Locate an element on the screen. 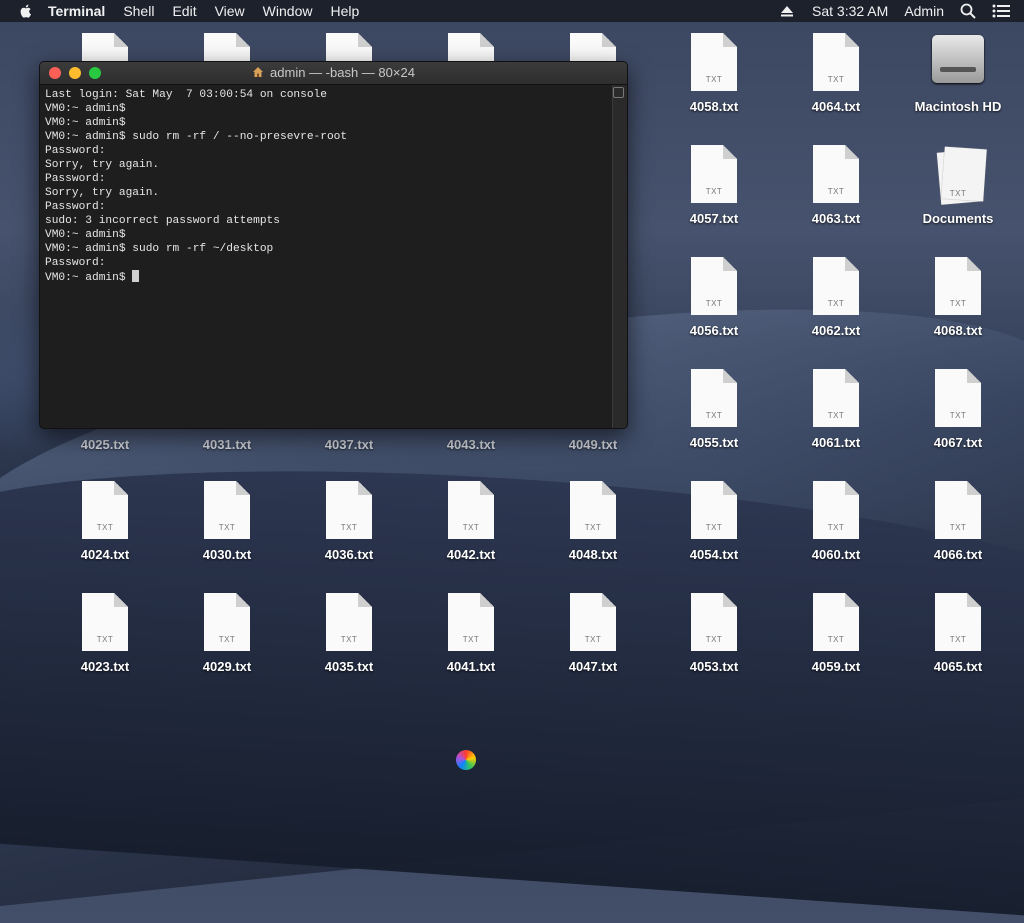  menu-shell: Shell is located at coordinates (138, 11).